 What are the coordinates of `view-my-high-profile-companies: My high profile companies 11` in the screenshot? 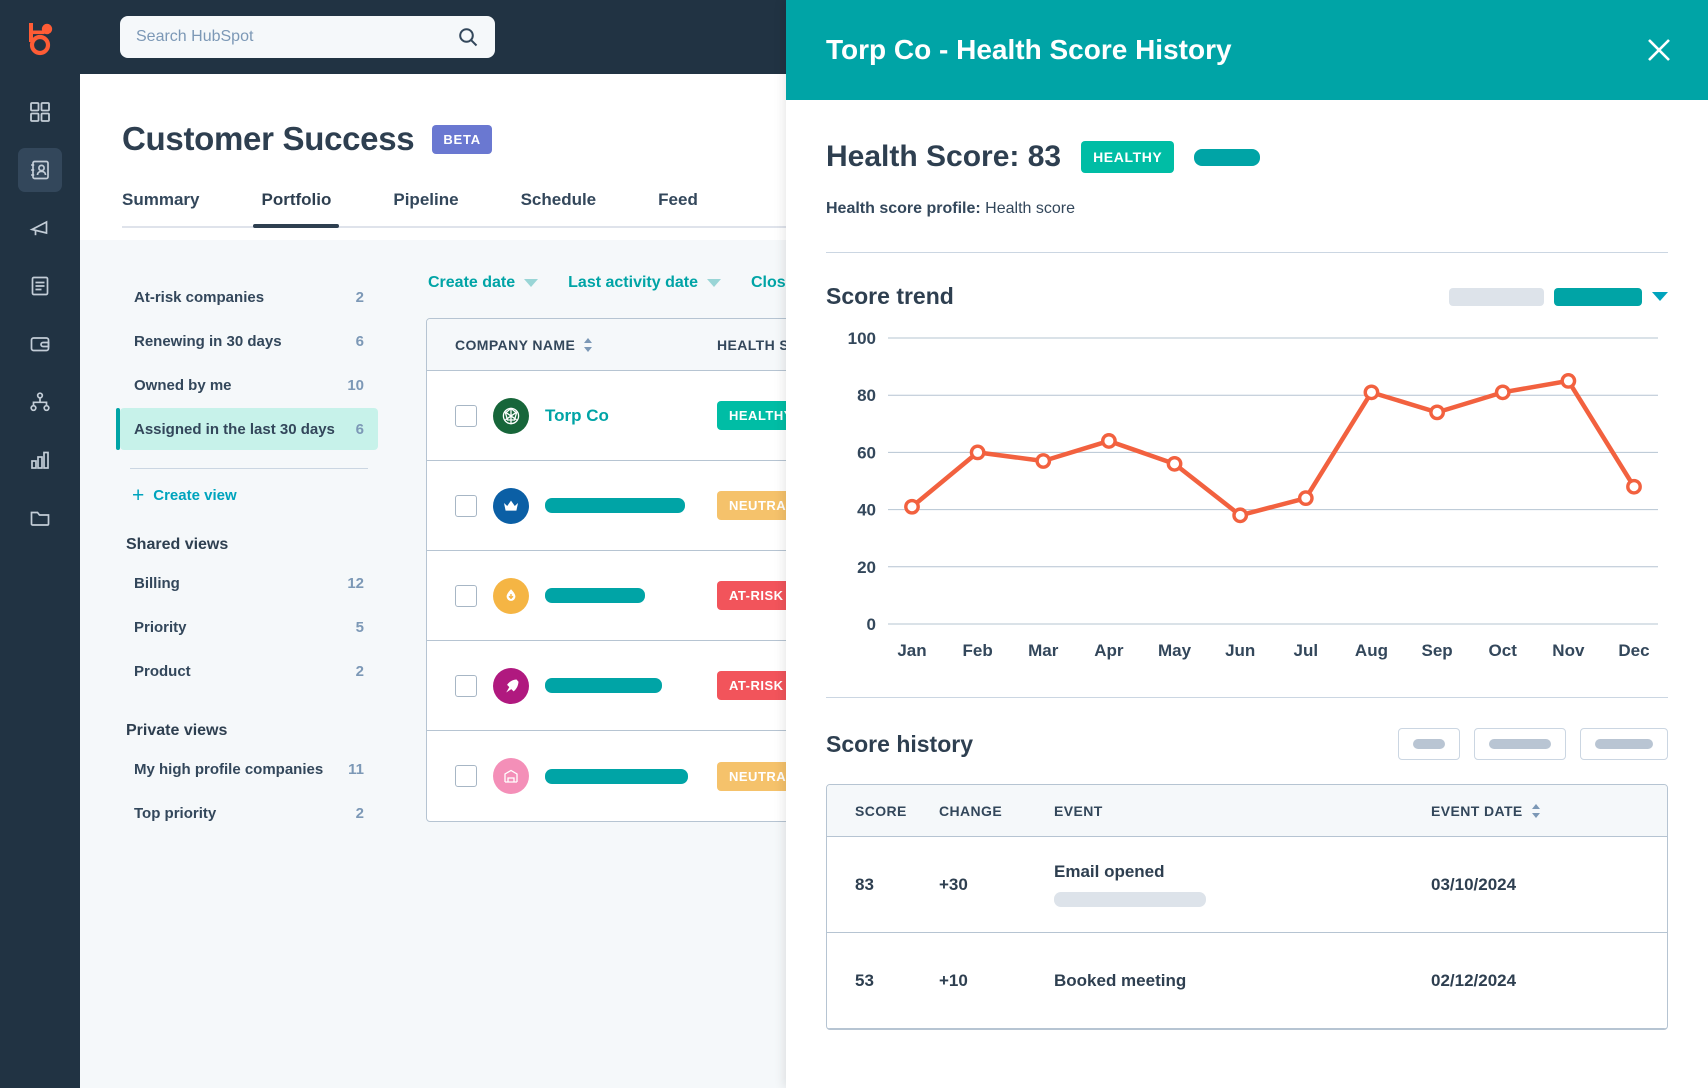 It's located at (249, 769).